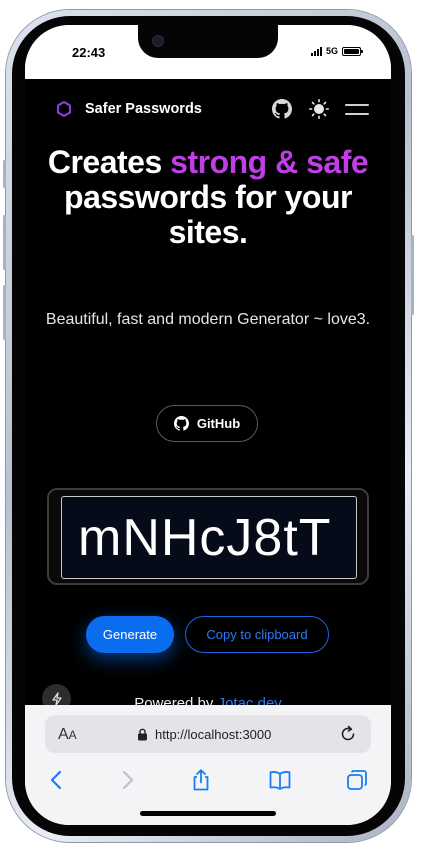  I want to click on front-camera, so click(158, 41).